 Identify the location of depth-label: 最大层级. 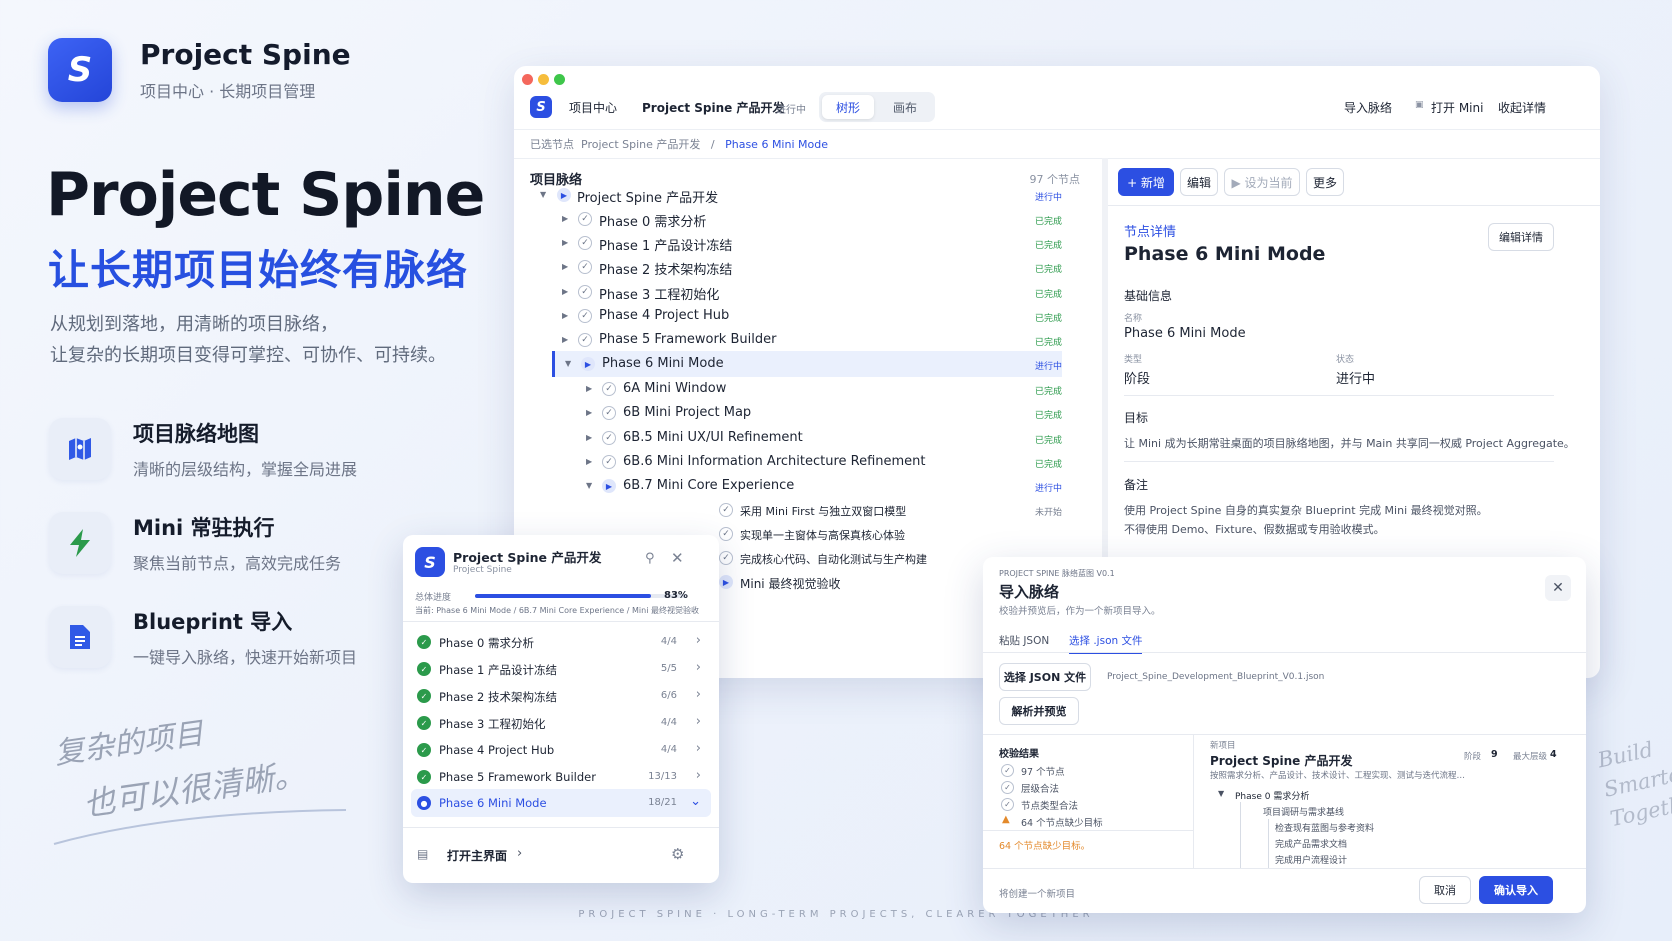
(1530, 757).